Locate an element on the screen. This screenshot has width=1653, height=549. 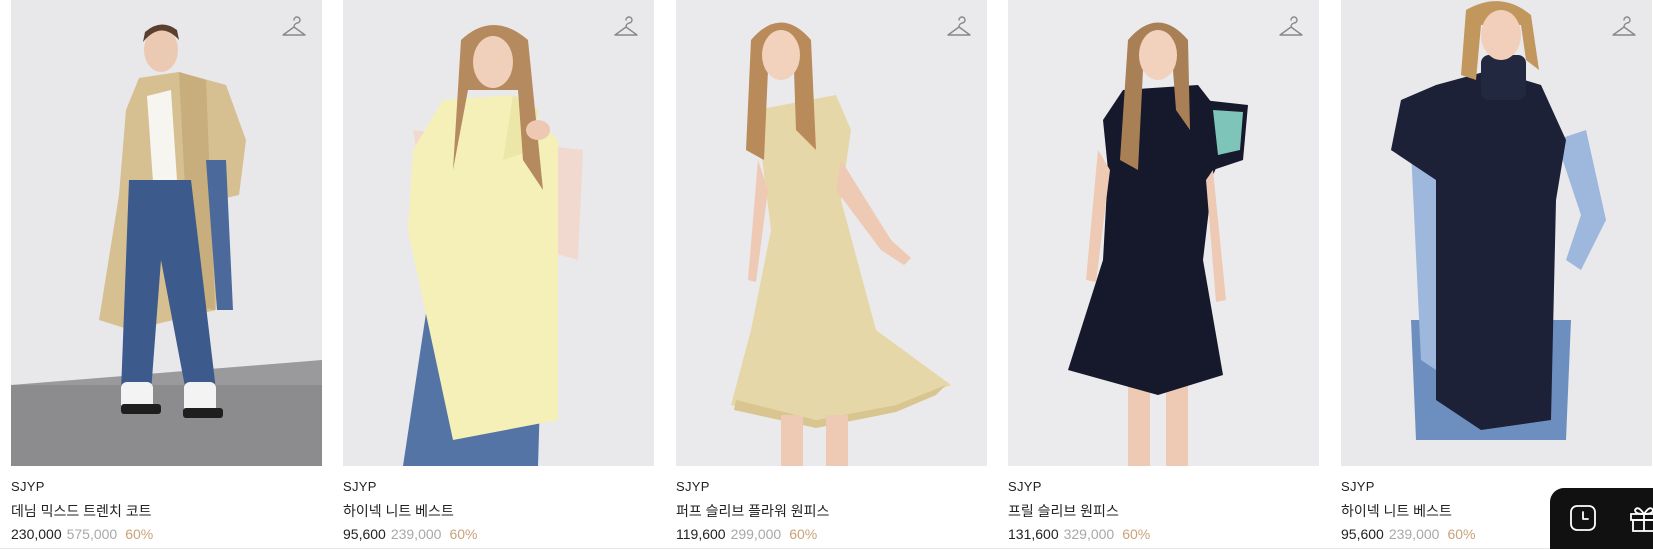
gift-icon is located at coordinates (1640, 518).